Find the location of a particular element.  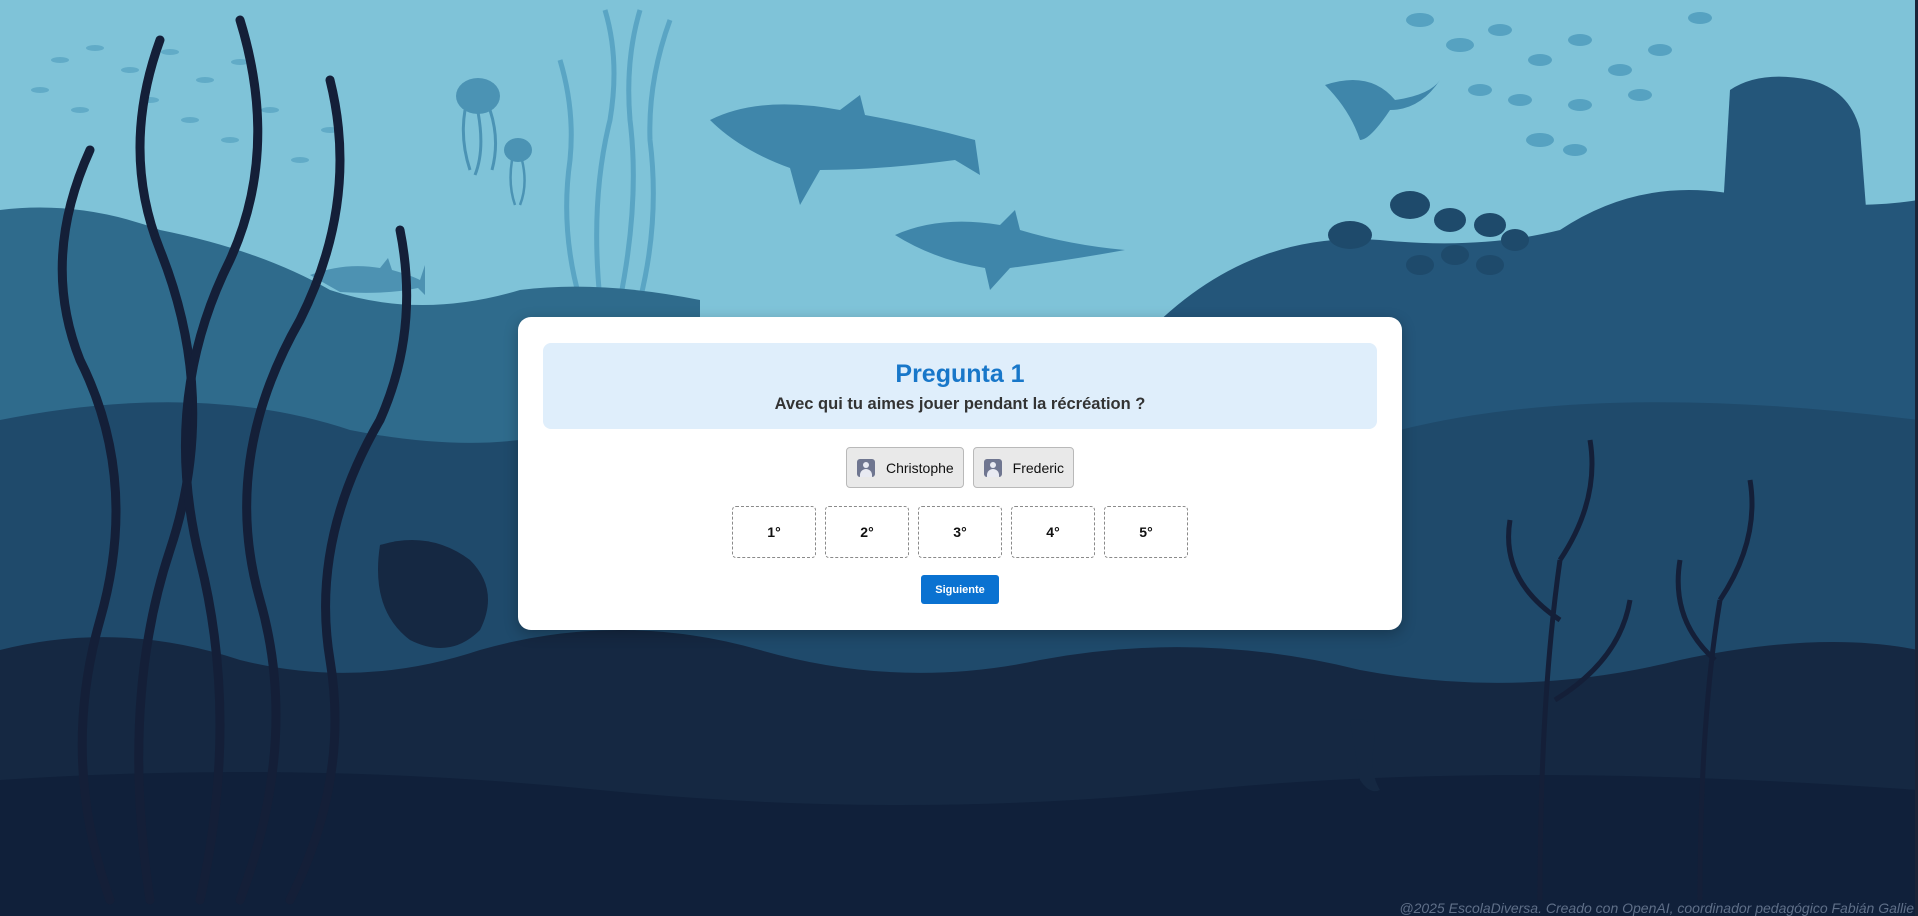

name-options: Christophe Frederic is located at coordinates (960, 469).